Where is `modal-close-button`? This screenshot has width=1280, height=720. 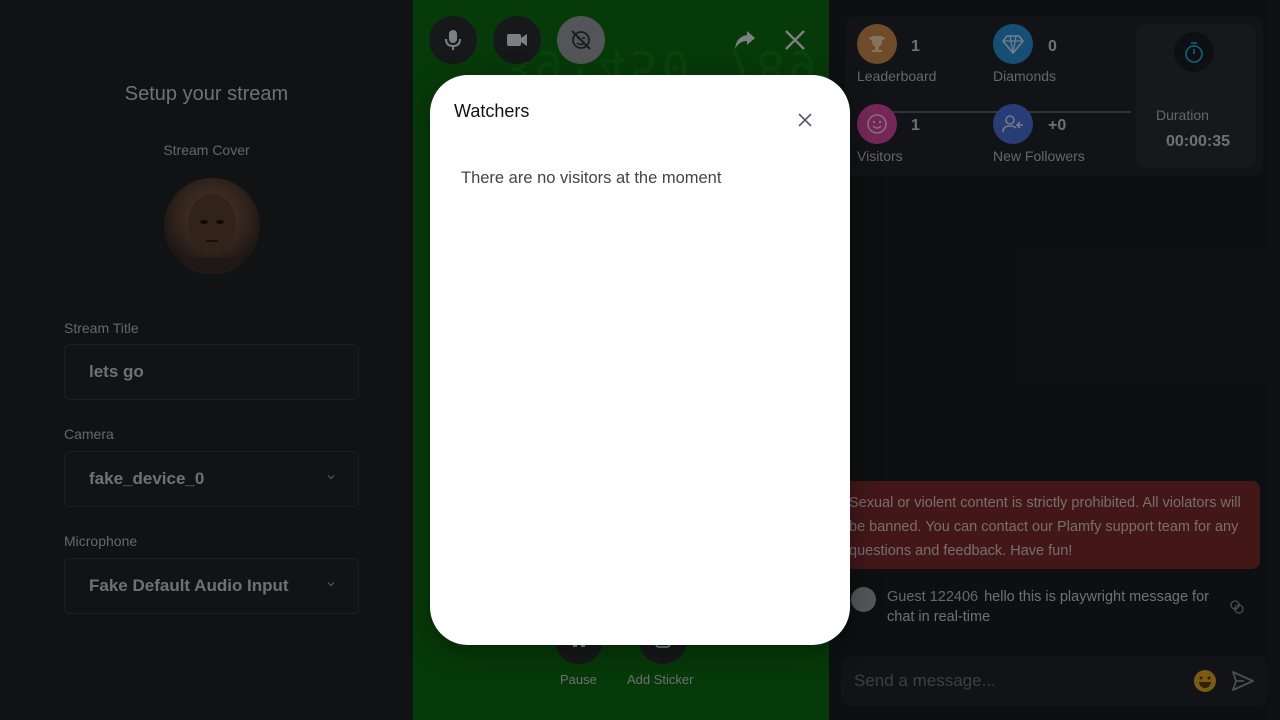 modal-close-button is located at coordinates (805, 120).